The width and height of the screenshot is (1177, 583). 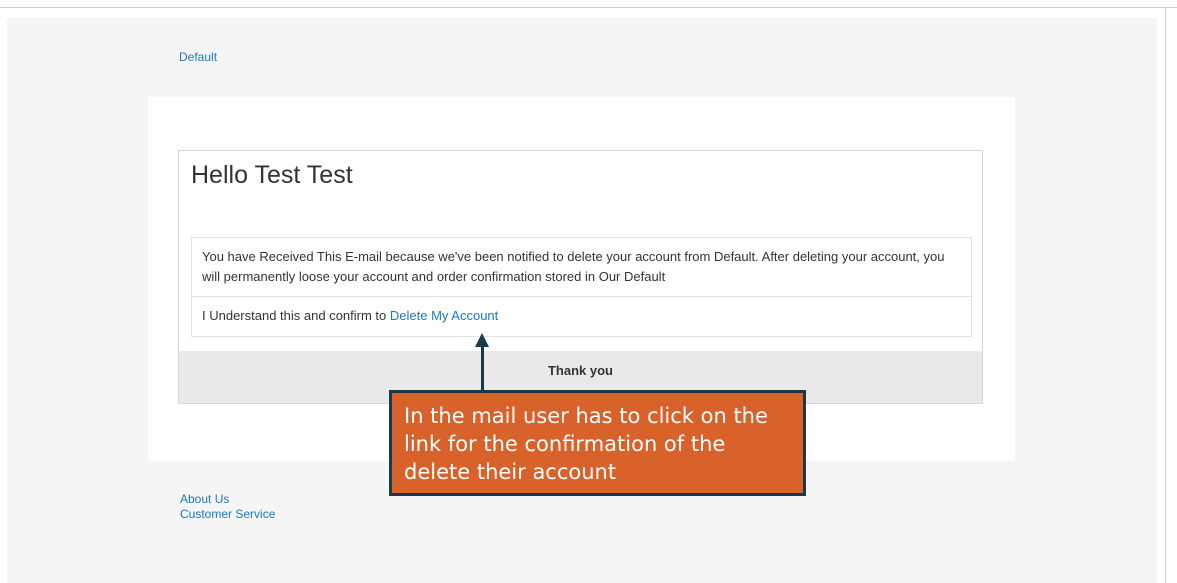 I want to click on annotation-arrow-up-icon, so click(x=482, y=340).